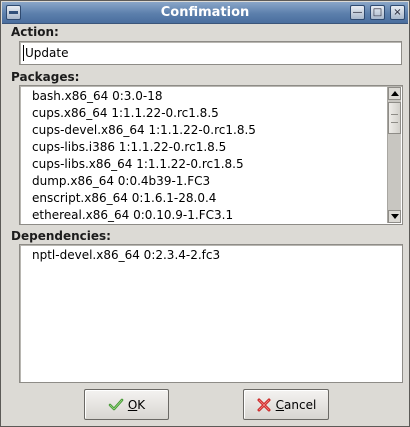 Image resolution: width=410 pixels, height=427 pixels. I want to click on ok-button: OK, so click(126, 404).